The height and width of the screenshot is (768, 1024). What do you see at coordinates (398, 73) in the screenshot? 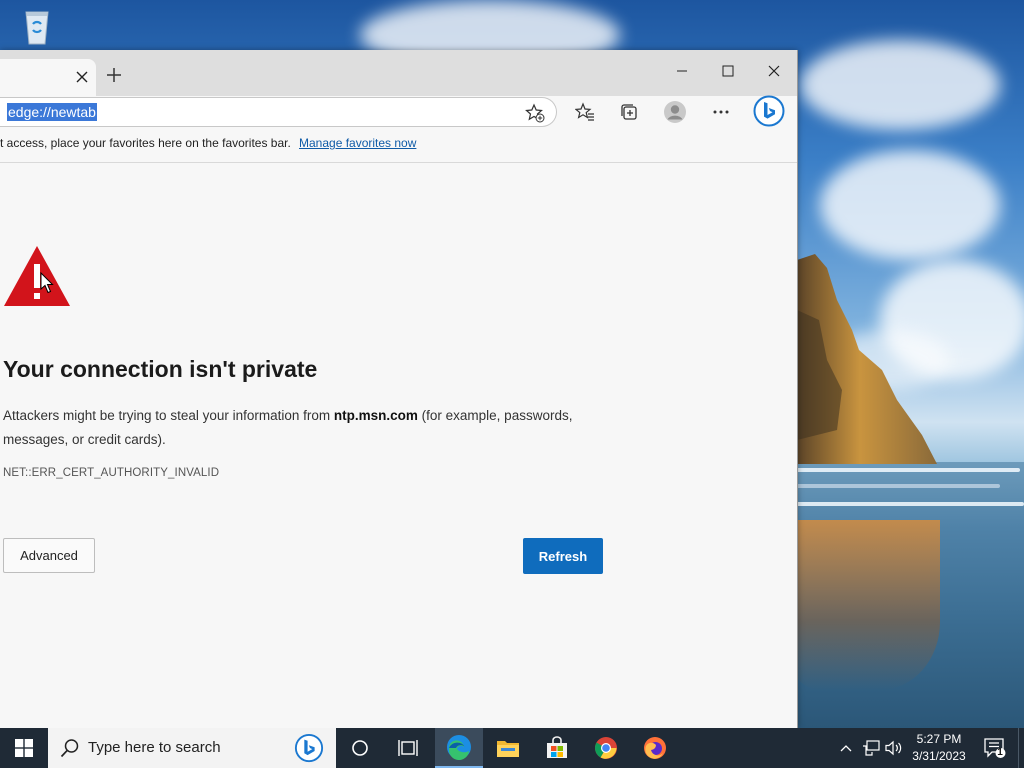
I see `browser-titlebar` at bounding box center [398, 73].